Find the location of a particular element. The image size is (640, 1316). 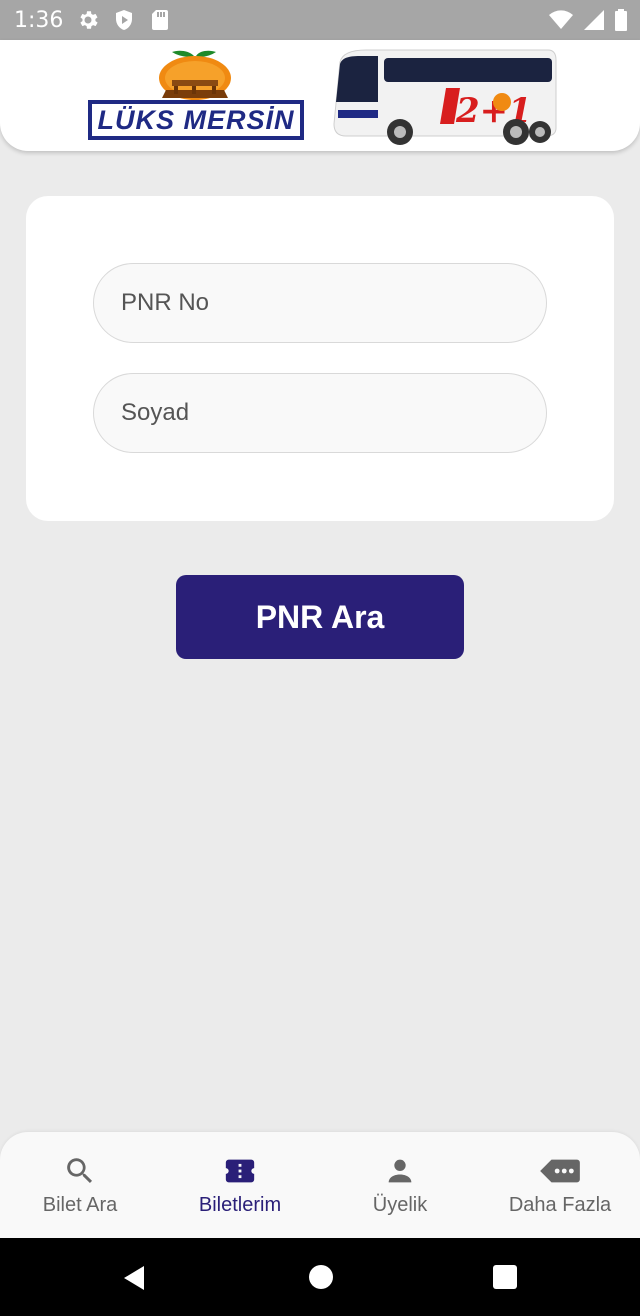

pnr-input: PNR No is located at coordinates (320, 303).